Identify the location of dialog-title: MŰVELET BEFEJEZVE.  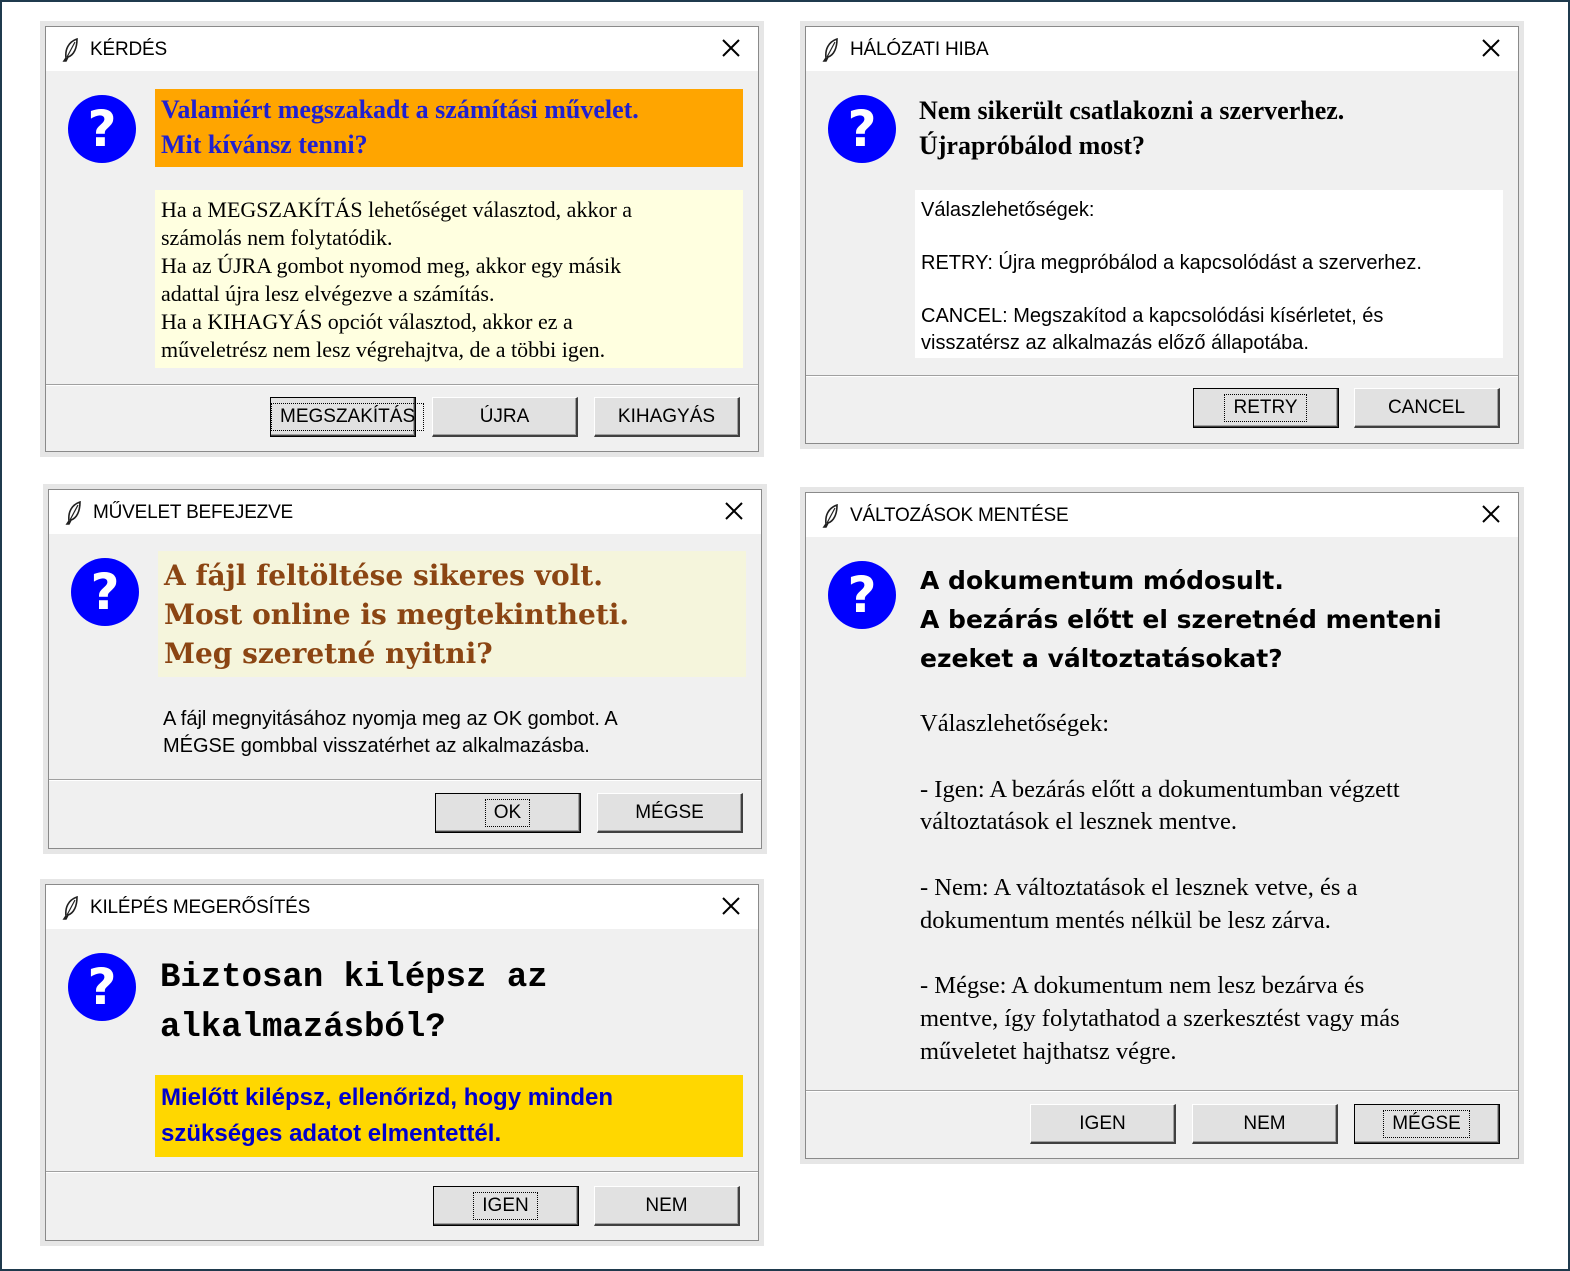
(193, 512).